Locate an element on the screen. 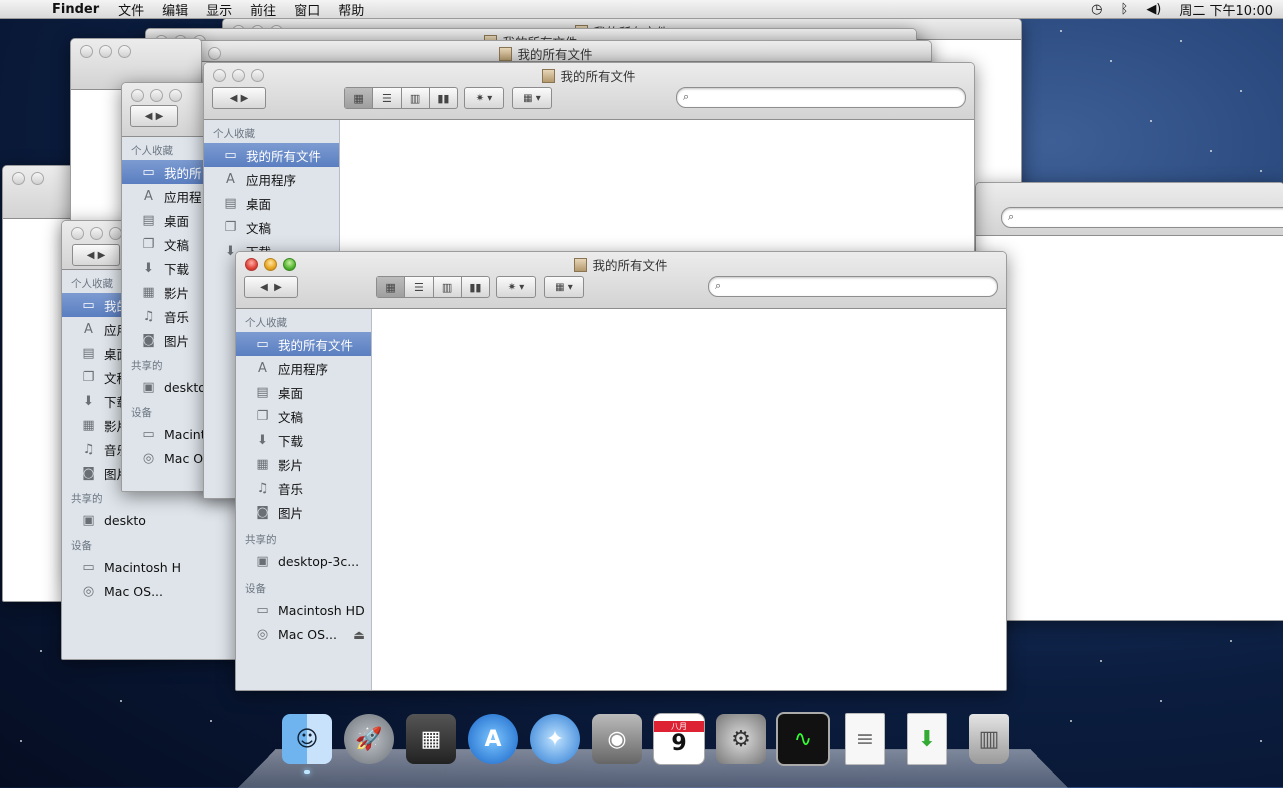 Image resolution: width=1283 pixels, height=788 pixels. dock-document: ≡ is located at coordinates (865, 739).